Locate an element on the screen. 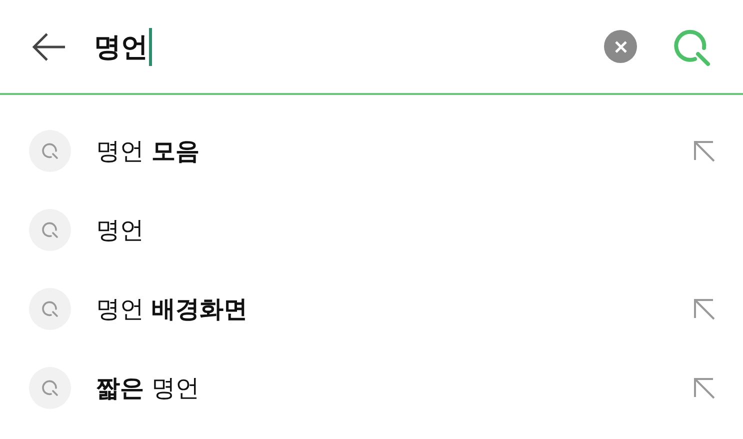  suggestion-text: 명언 is located at coordinates (120, 230).